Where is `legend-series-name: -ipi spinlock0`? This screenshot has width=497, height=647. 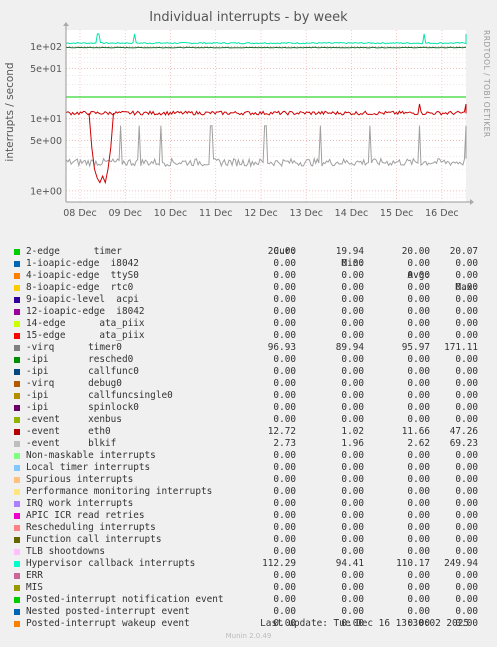 legend-series-name: -ipi spinlock0 is located at coordinates (82, 407).